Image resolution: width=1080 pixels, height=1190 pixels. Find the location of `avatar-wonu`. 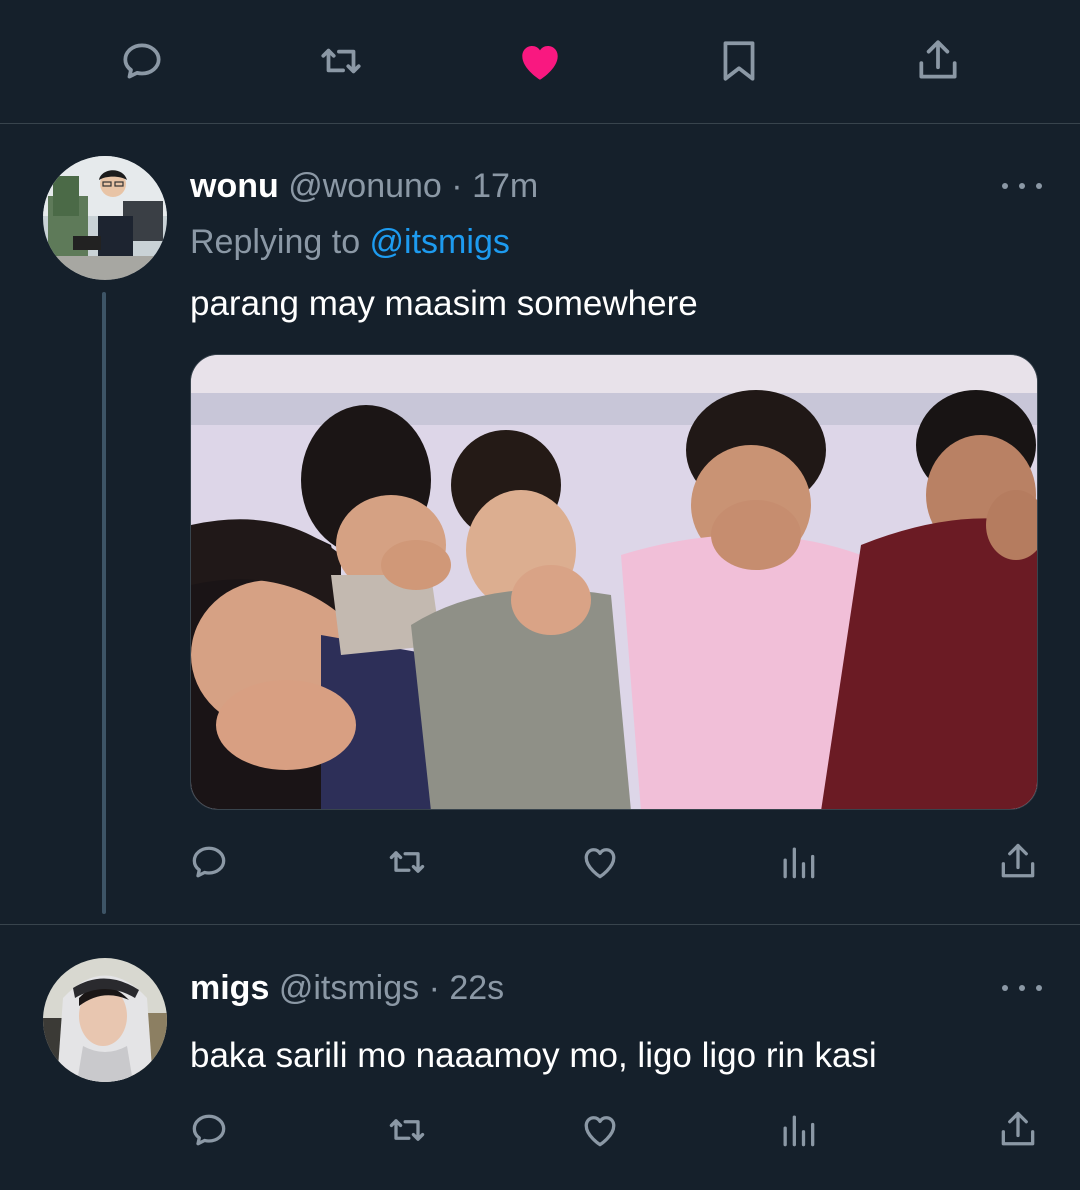

avatar-wonu is located at coordinates (105, 218).